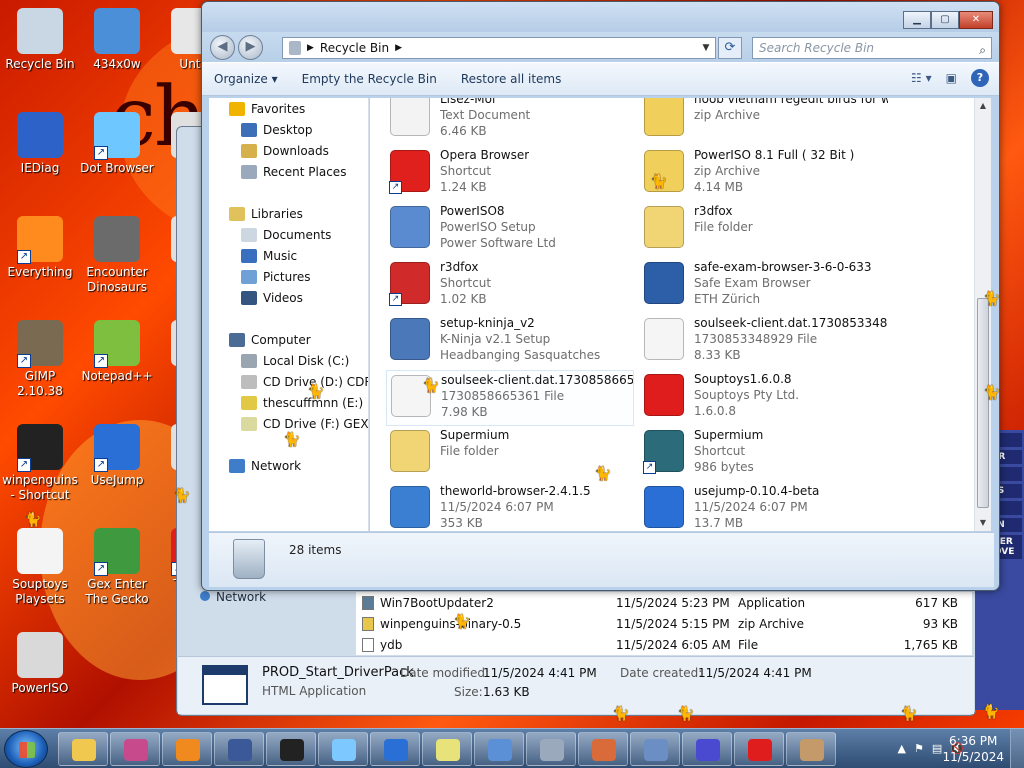  Describe the element at coordinates (117, 352) in the screenshot. I see `desktop-icon-item: ↗ Notepad++` at that location.